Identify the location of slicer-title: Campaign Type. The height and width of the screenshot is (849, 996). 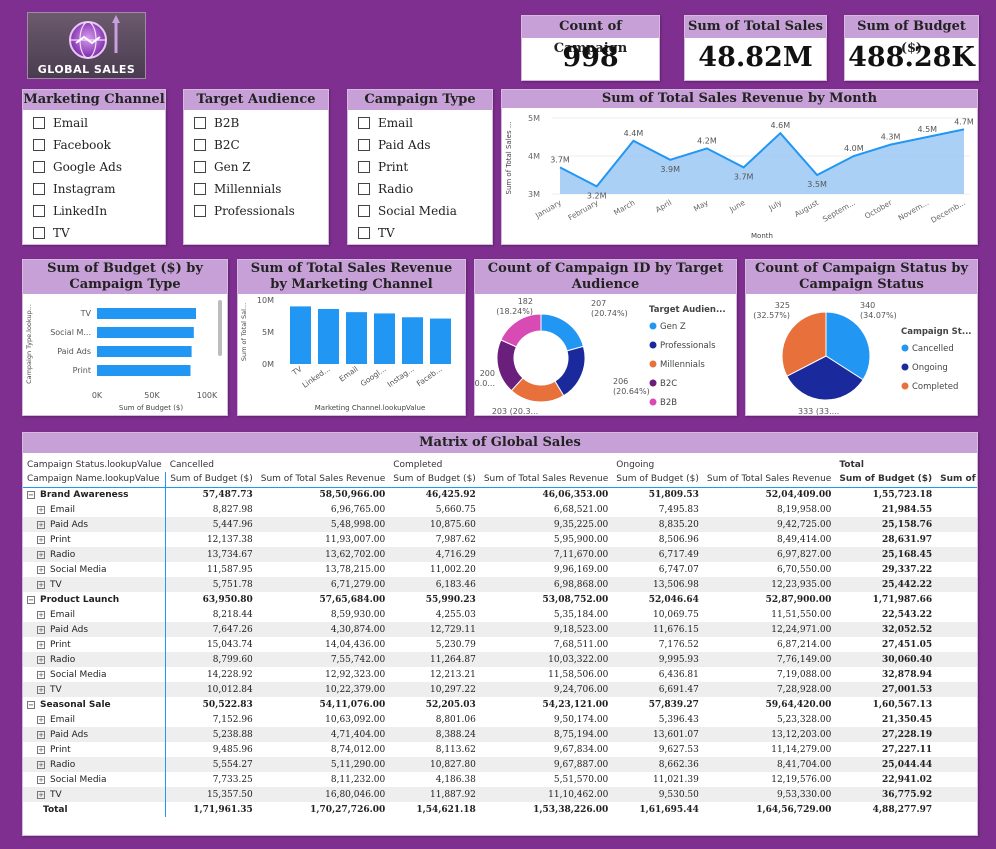
(420, 100).